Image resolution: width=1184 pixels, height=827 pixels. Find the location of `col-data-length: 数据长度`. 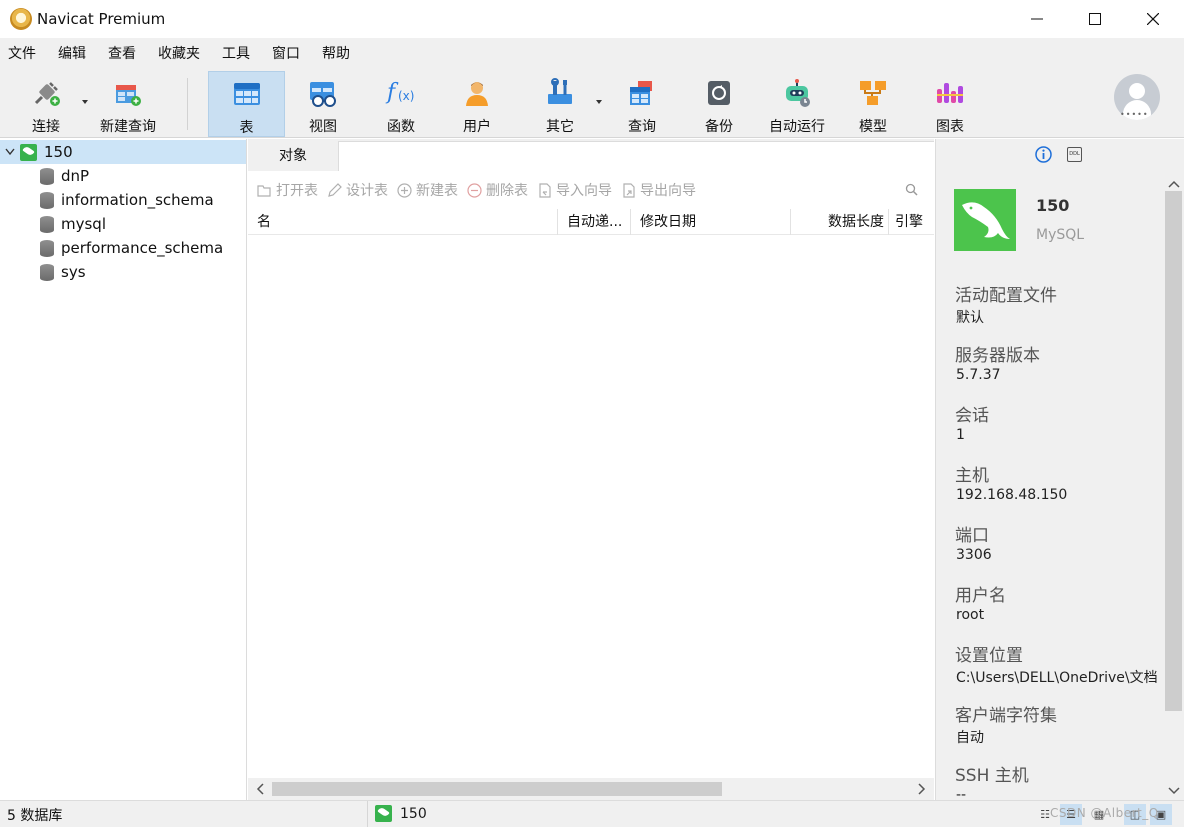

col-data-length: 数据长度 is located at coordinates (840, 222).